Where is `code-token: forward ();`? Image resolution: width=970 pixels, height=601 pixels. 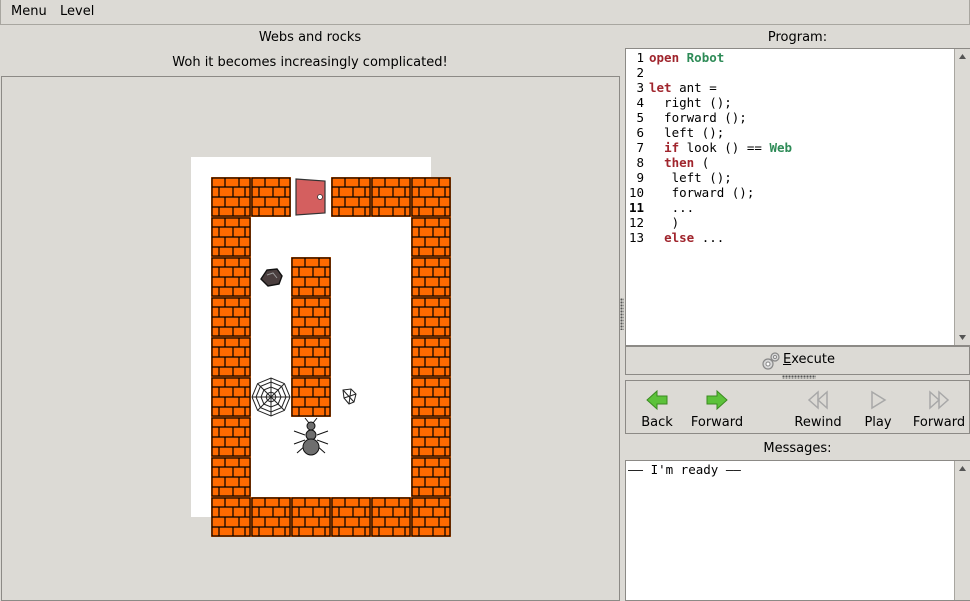
code-token: forward (); is located at coordinates (702, 192).